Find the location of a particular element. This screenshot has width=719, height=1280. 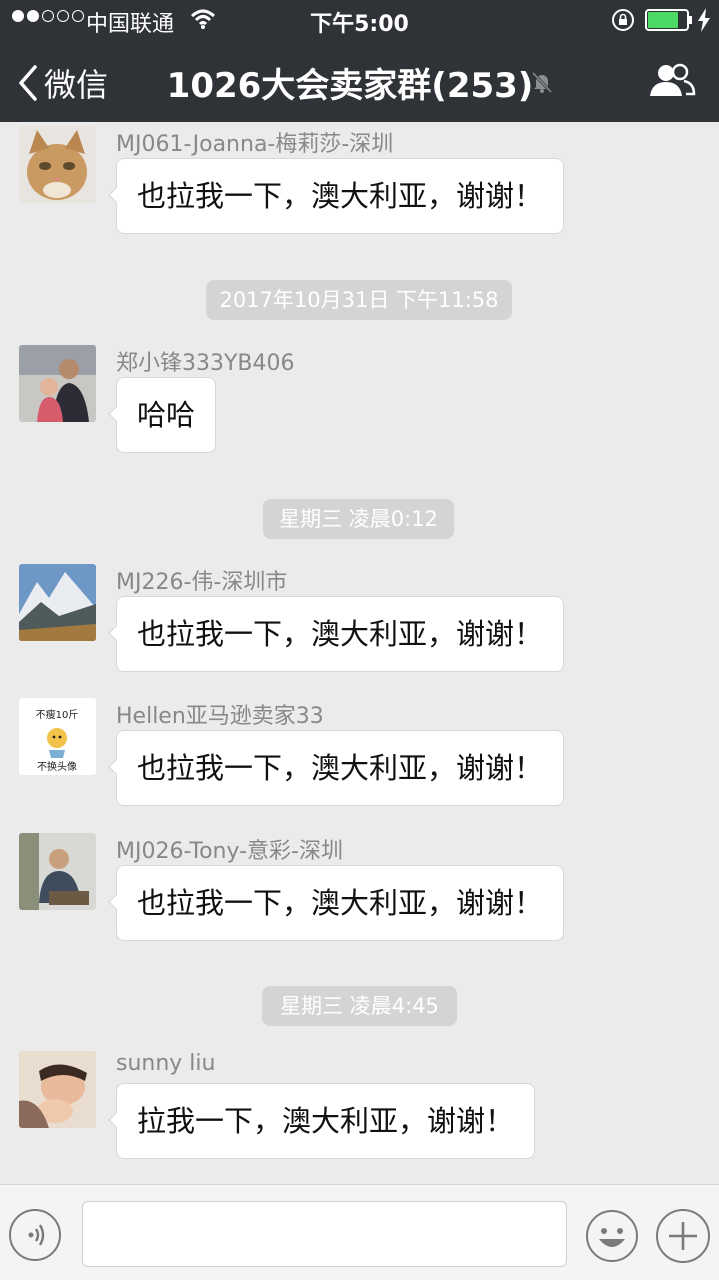

sender-name: 郑小锋333YB406 is located at coordinates (205, 363).